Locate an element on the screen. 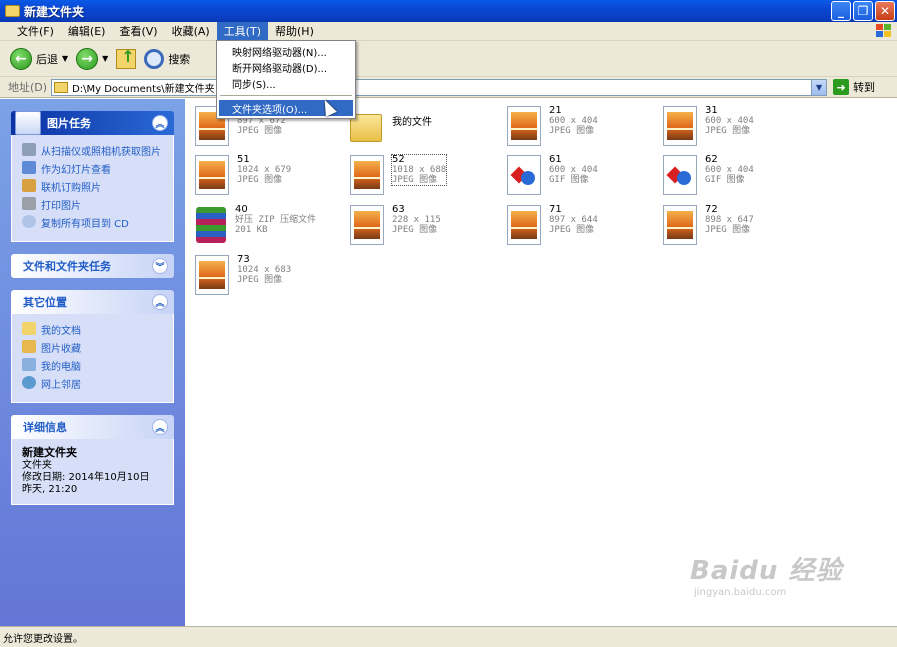 The height and width of the screenshot is (647, 897). folder-item: 我的文件 is located at coordinates (391, 126).